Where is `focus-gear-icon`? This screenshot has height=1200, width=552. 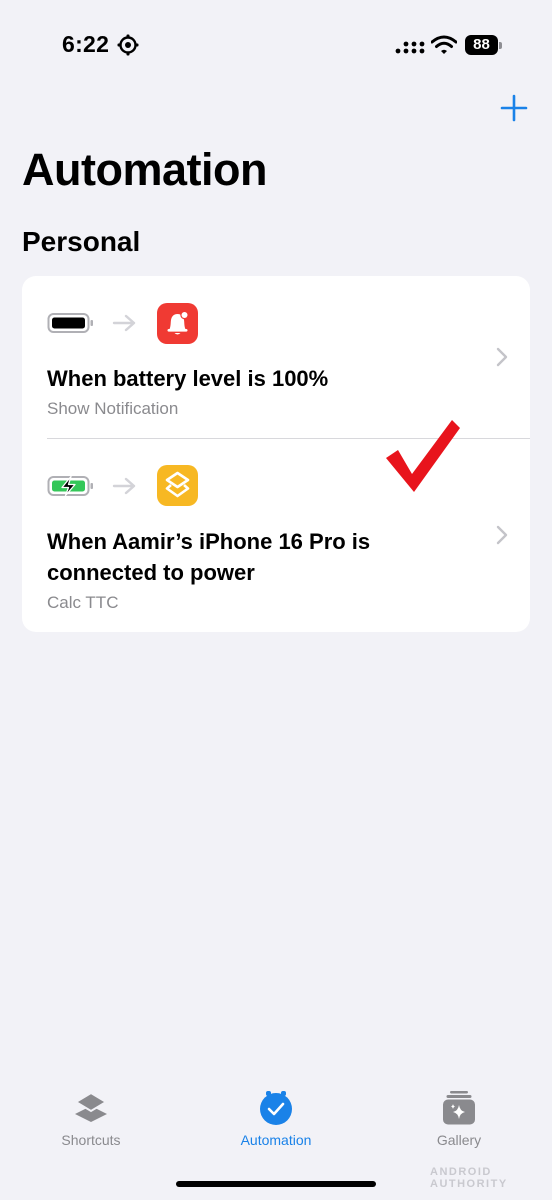 focus-gear-icon is located at coordinates (128, 45).